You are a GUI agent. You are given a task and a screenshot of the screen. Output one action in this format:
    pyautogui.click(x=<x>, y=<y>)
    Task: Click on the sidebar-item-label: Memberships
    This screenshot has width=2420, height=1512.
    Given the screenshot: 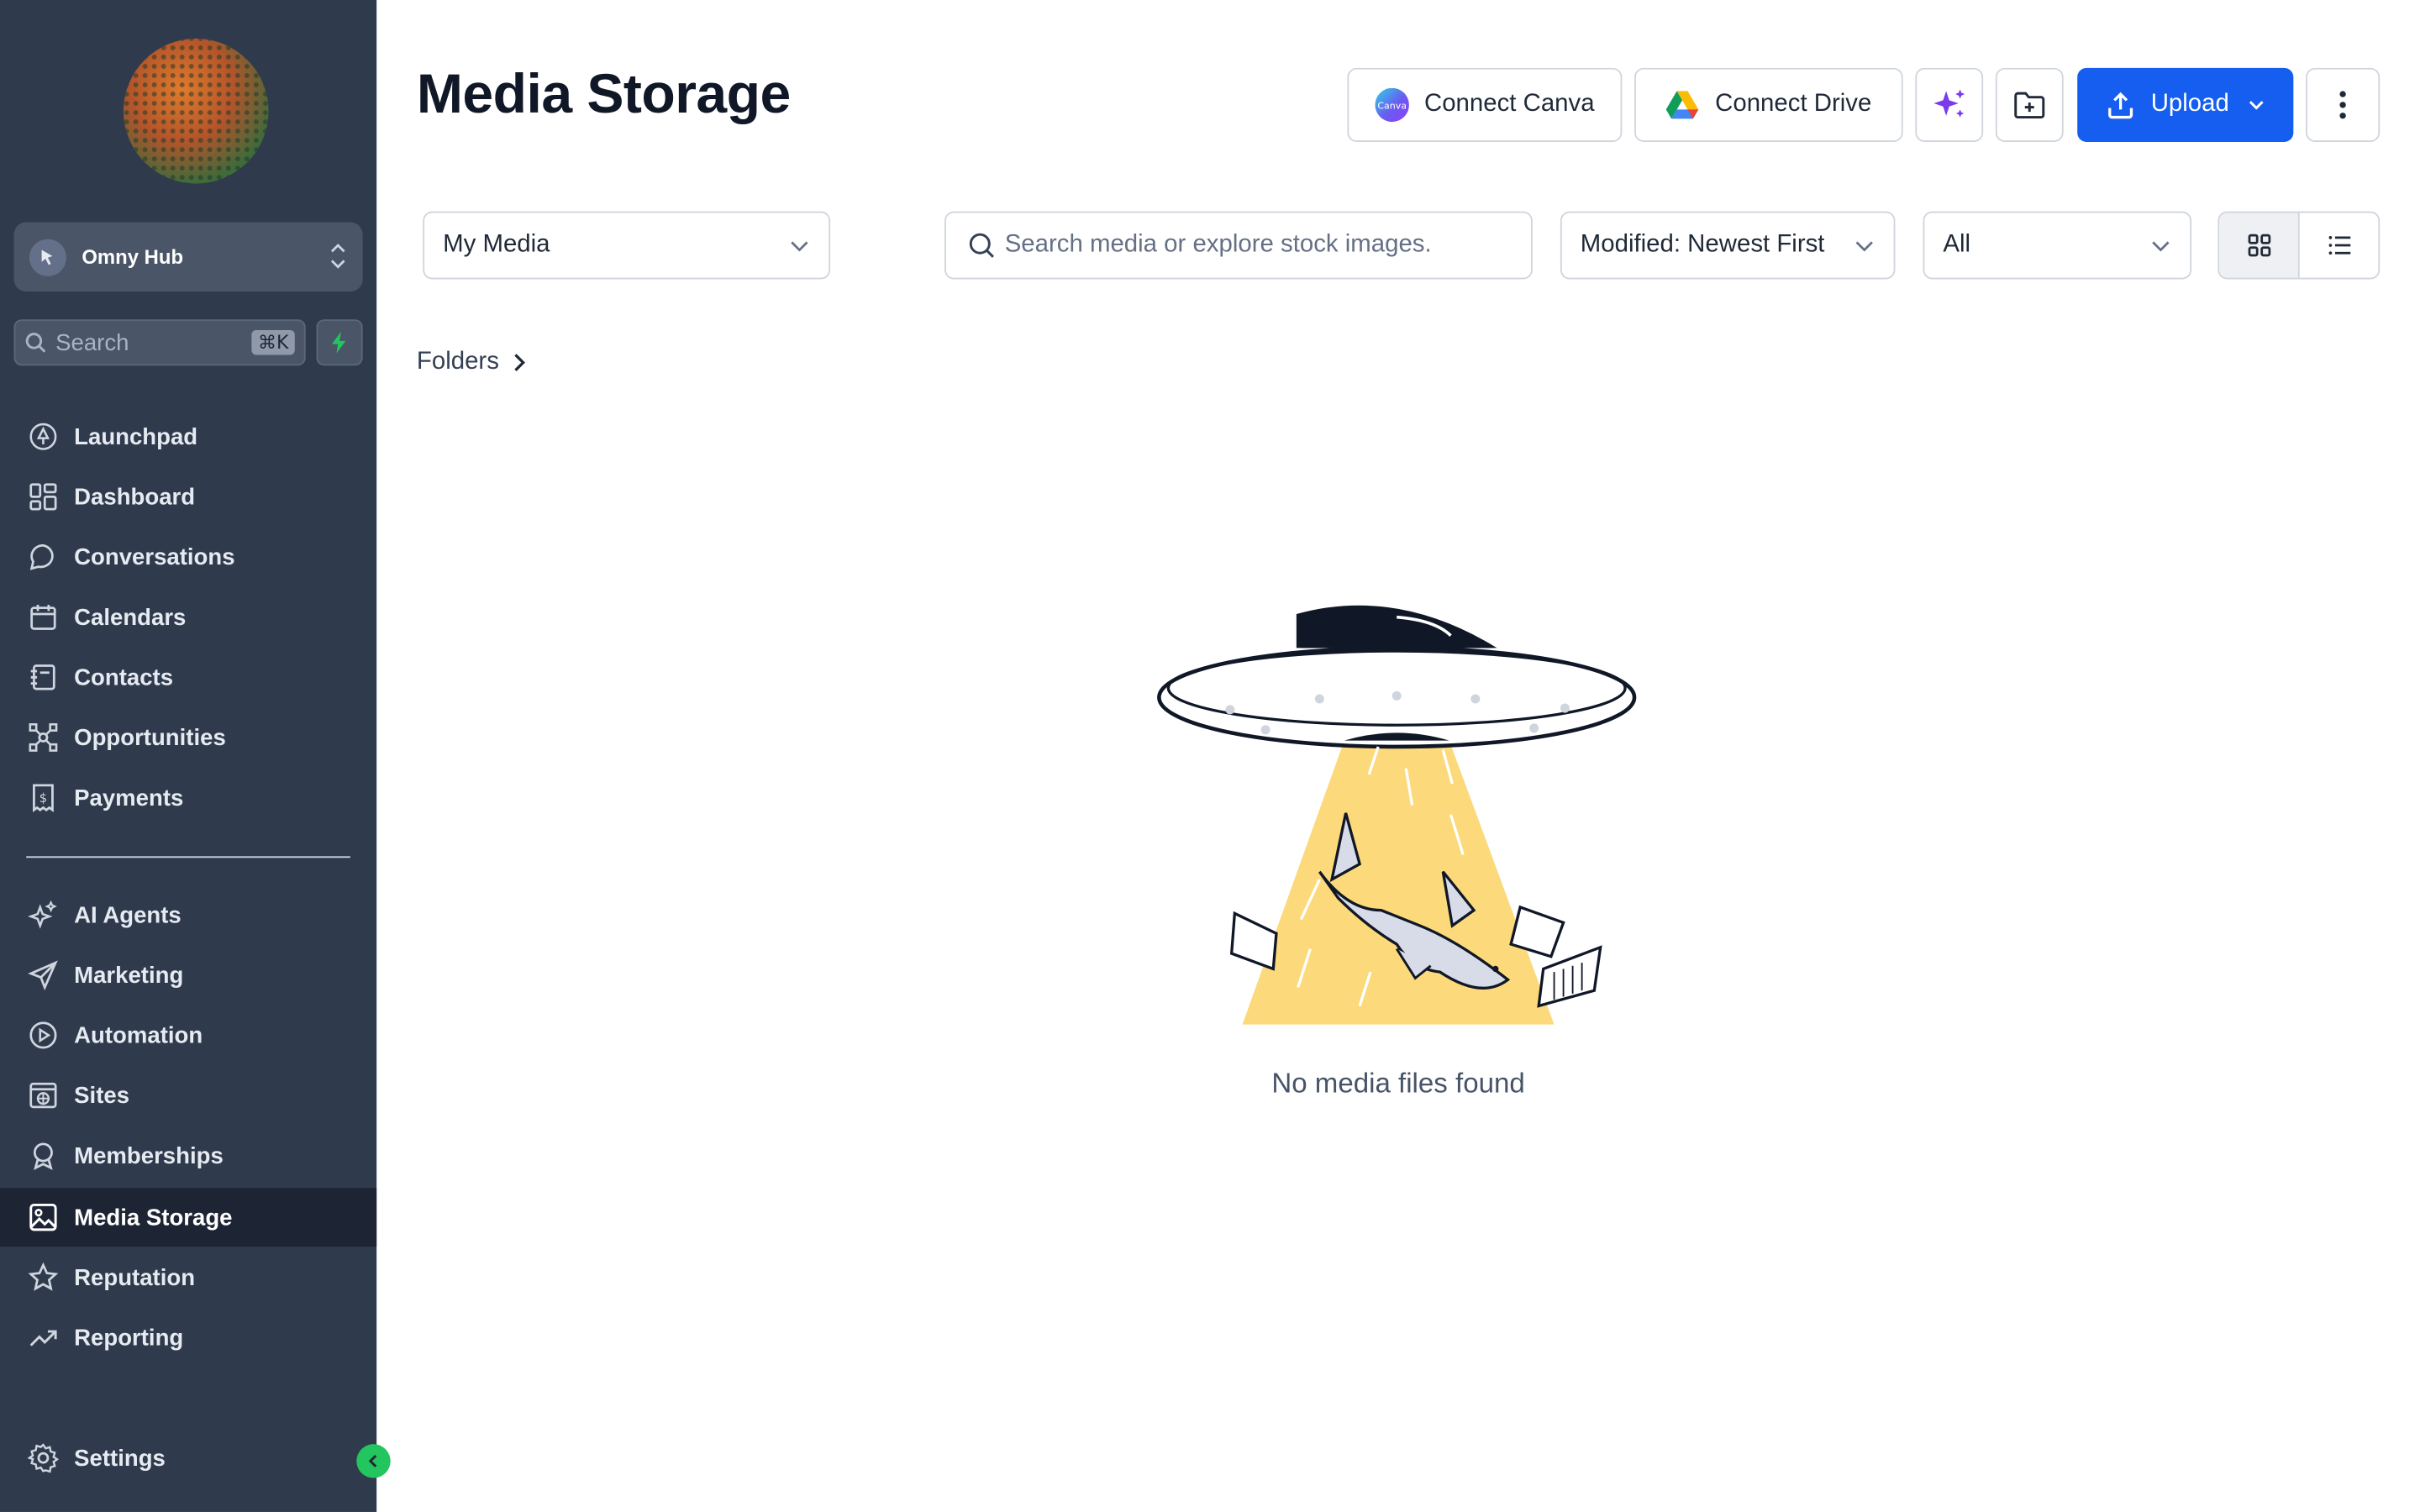 What is the action you would take?
    pyautogui.click(x=149, y=1155)
    